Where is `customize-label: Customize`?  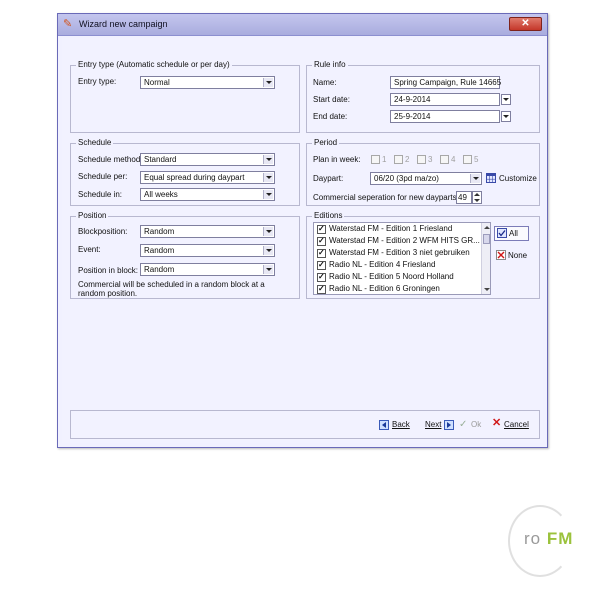
customize-label: Customize is located at coordinates (518, 178).